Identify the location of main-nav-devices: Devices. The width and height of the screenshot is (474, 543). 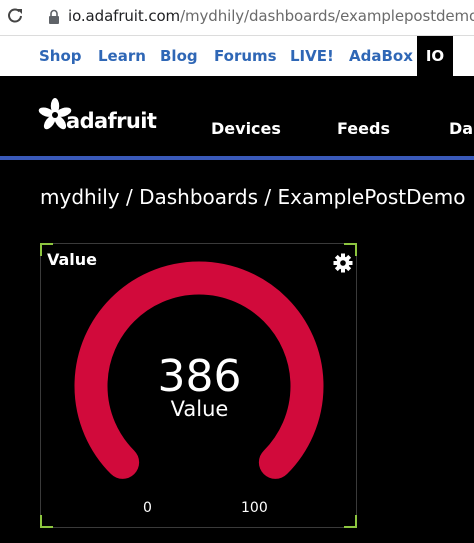
(246, 128).